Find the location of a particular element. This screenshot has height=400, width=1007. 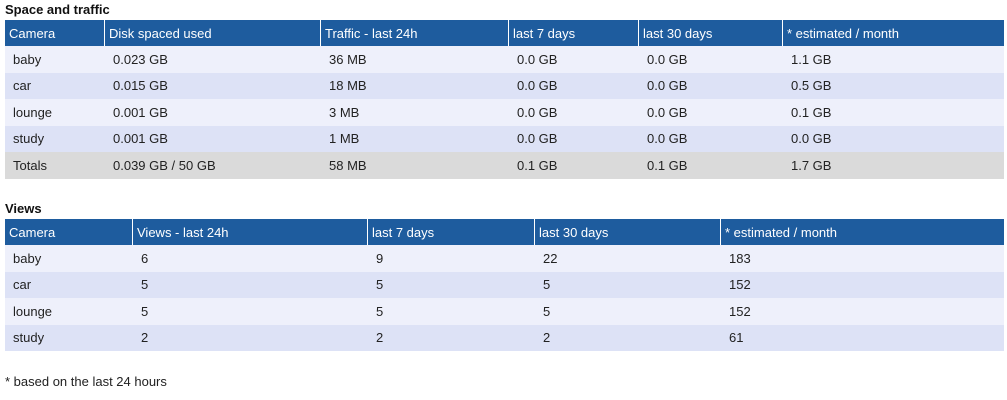

table-row: car 0.015 GB 18 MB 0.0 GB 0.0 GB 0.5 GB is located at coordinates (504, 85).